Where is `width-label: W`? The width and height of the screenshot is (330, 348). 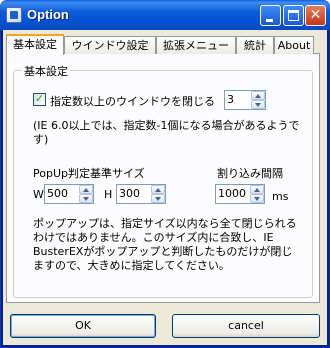 width-label: W is located at coordinates (38, 194).